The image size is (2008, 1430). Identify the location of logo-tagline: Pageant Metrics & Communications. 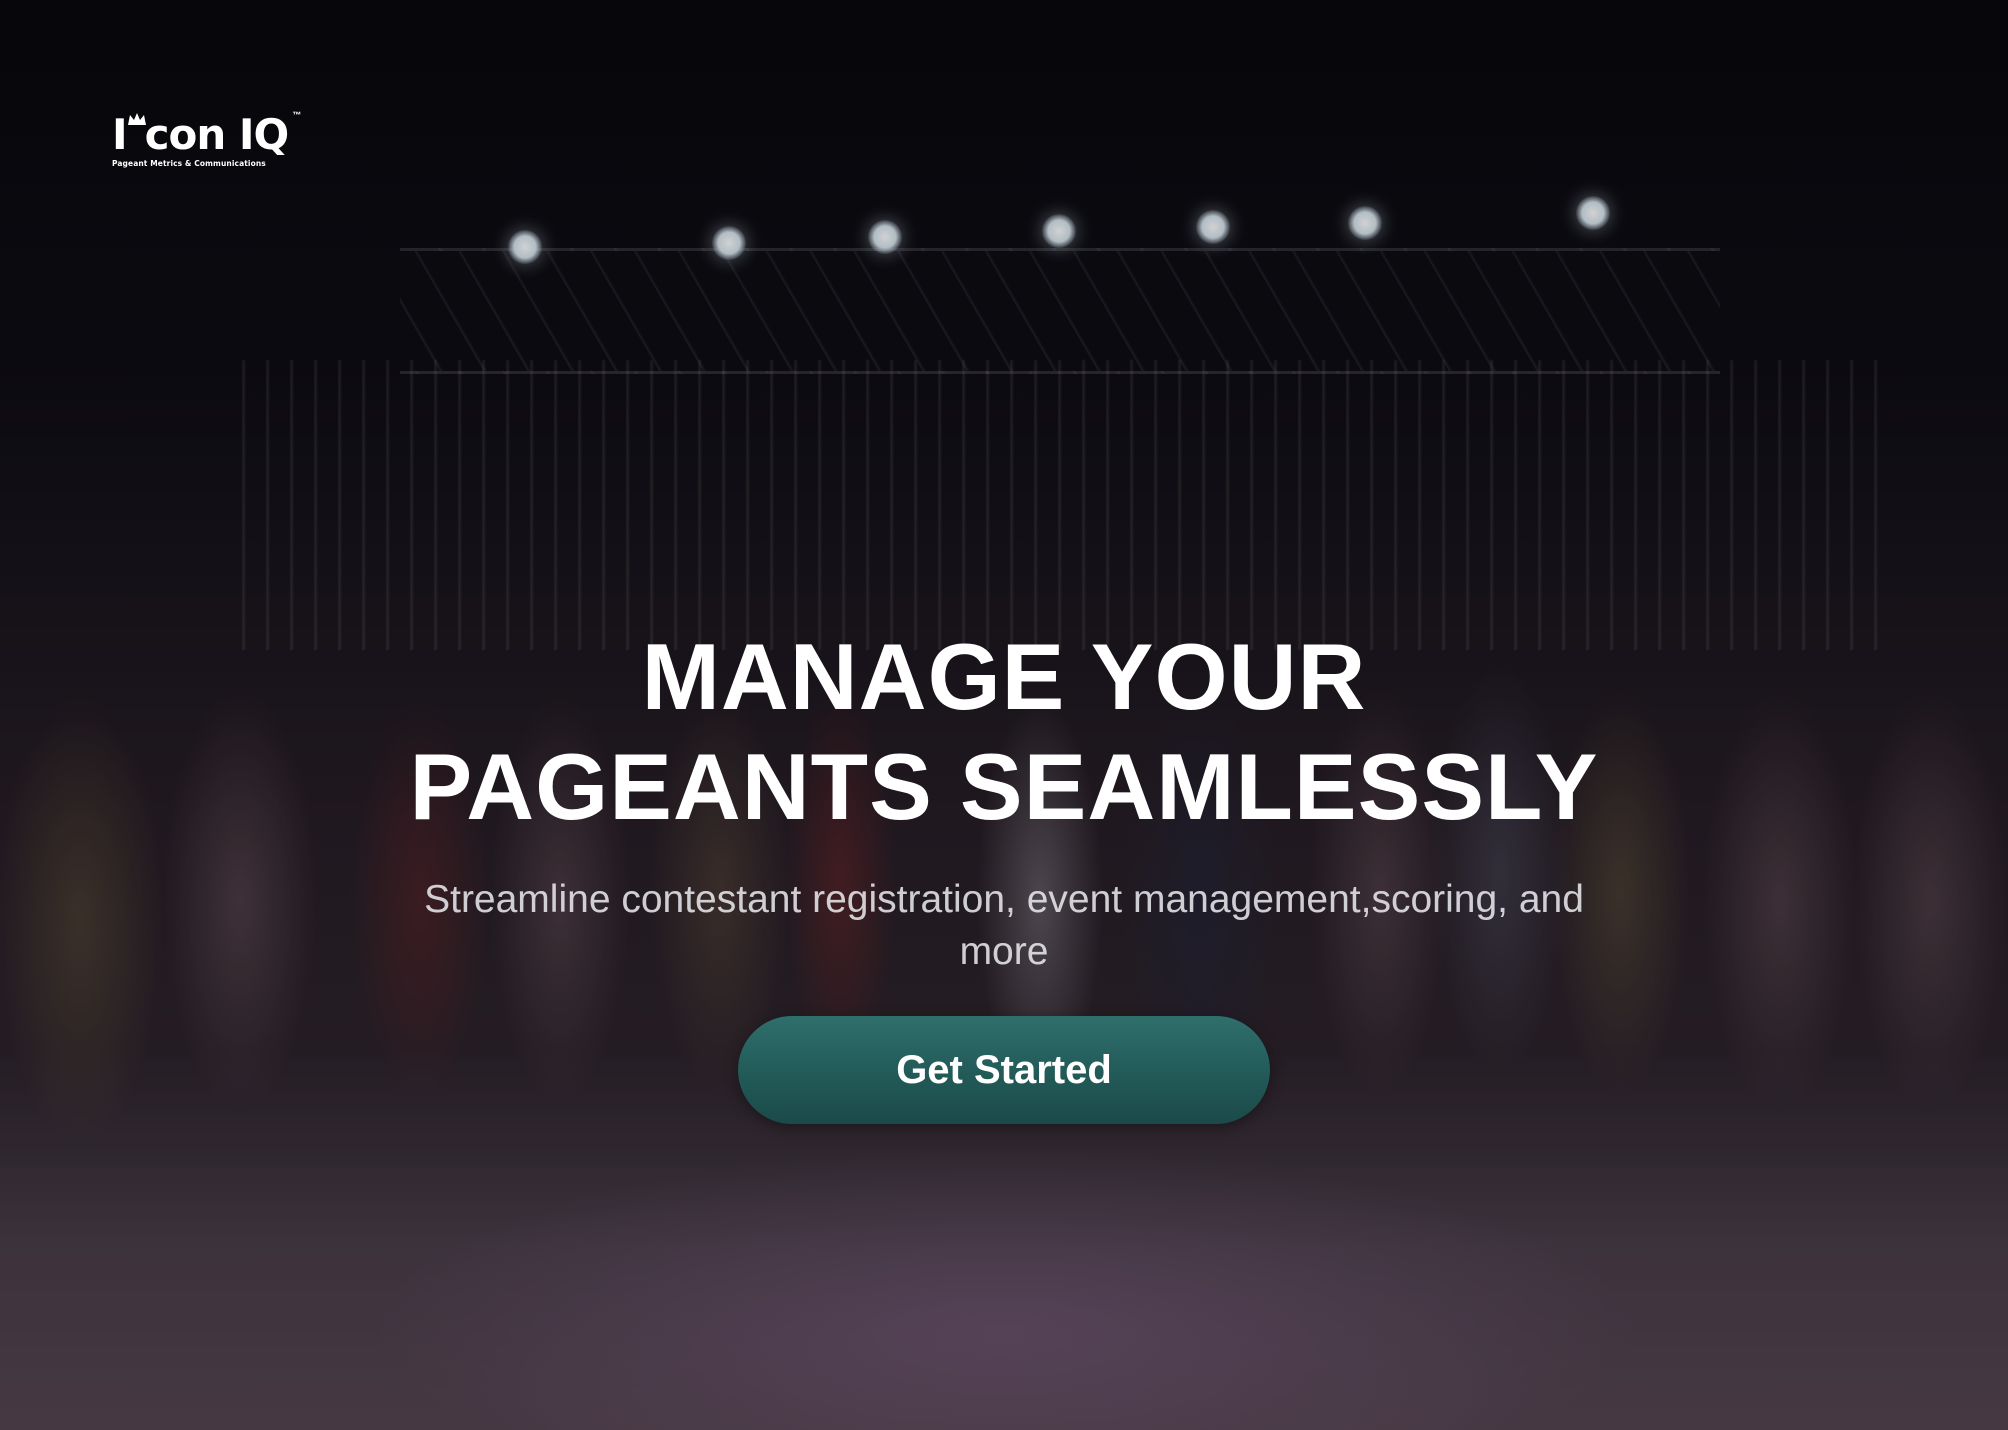
(189, 163).